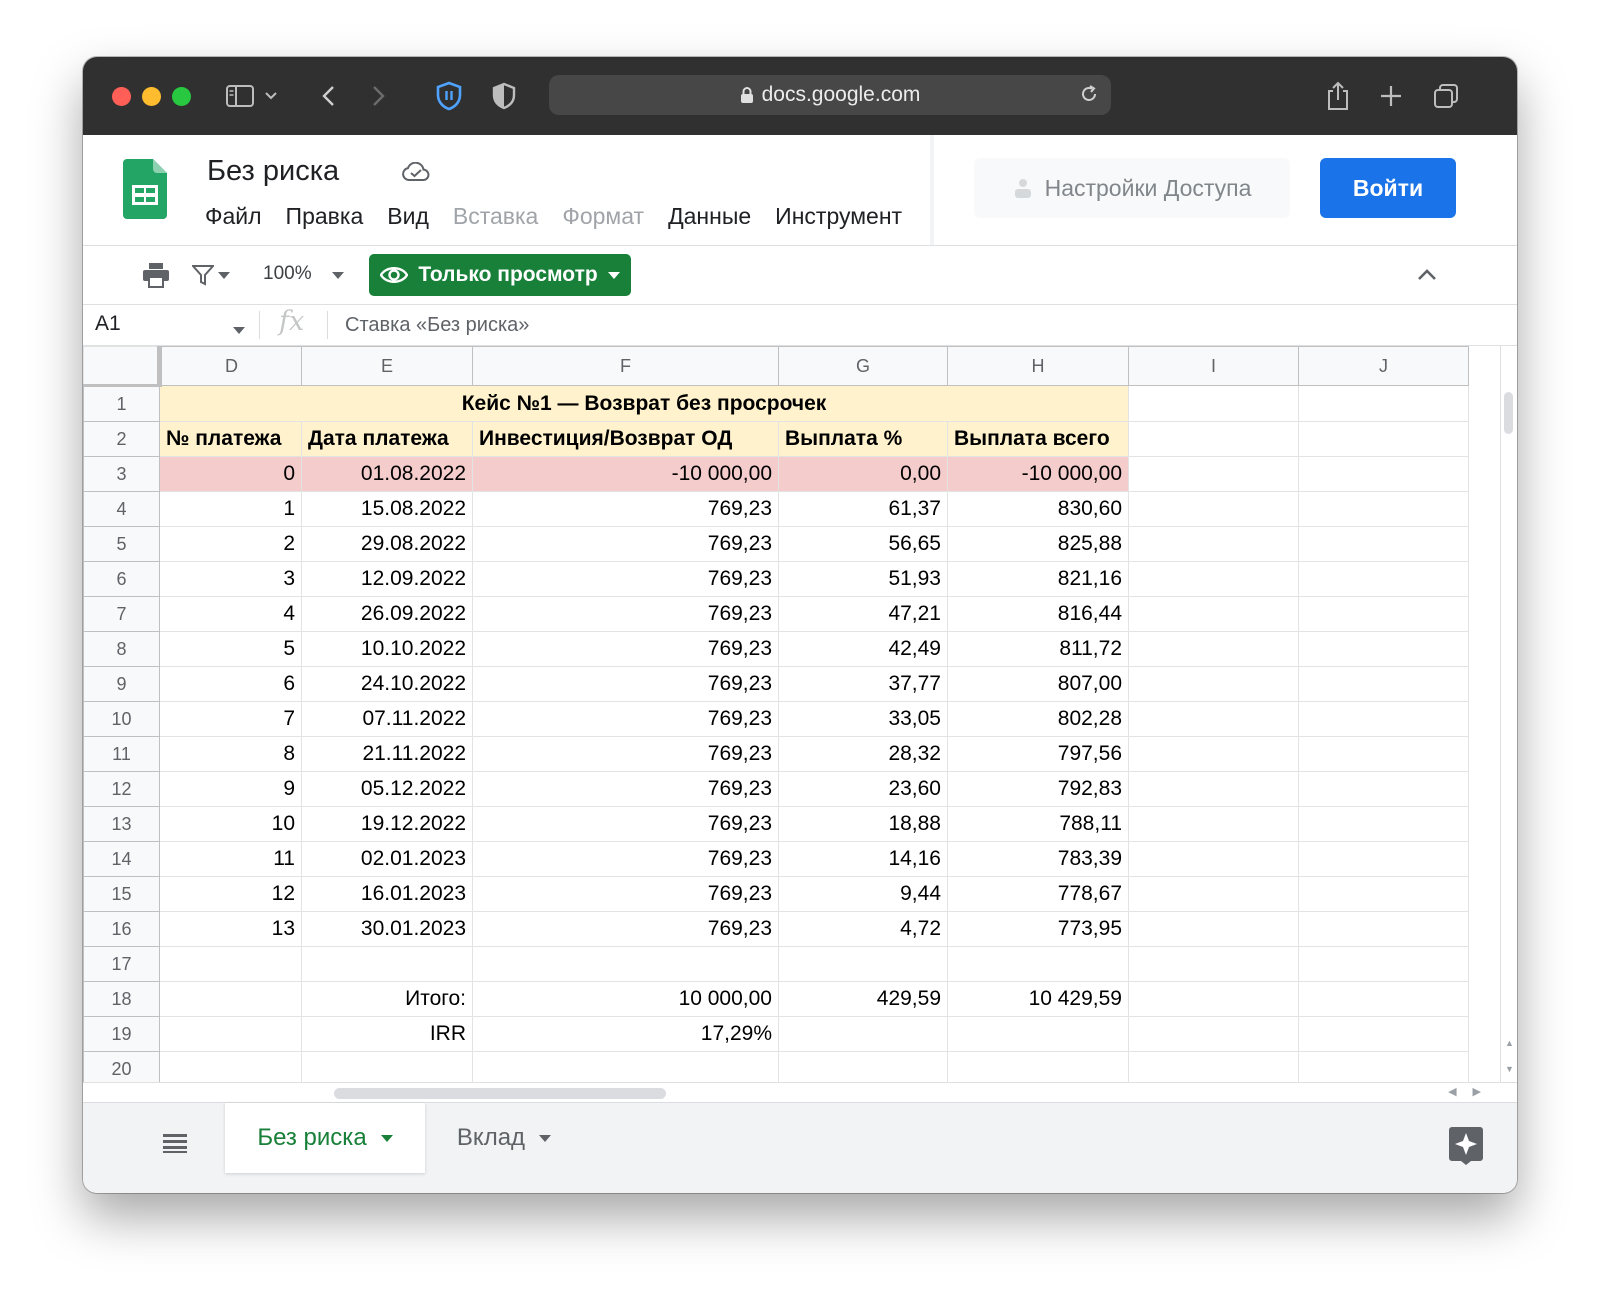 Image resolution: width=1600 pixels, height=1302 pixels. Describe the element at coordinates (1038, 474) in the screenshot. I see `data-cell: -10 000,00` at that location.